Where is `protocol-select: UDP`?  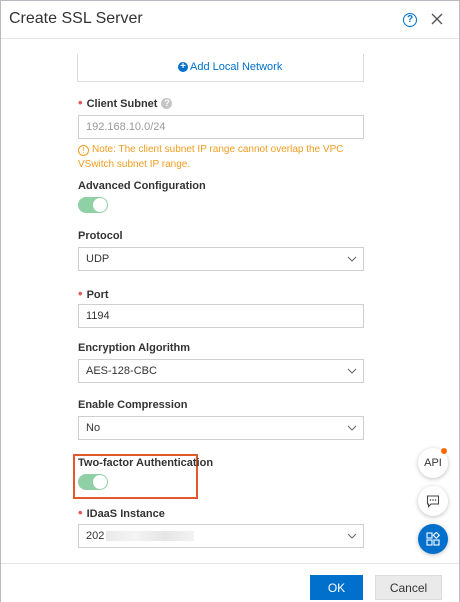 protocol-select: UDP is located at coordinates (221, 259).